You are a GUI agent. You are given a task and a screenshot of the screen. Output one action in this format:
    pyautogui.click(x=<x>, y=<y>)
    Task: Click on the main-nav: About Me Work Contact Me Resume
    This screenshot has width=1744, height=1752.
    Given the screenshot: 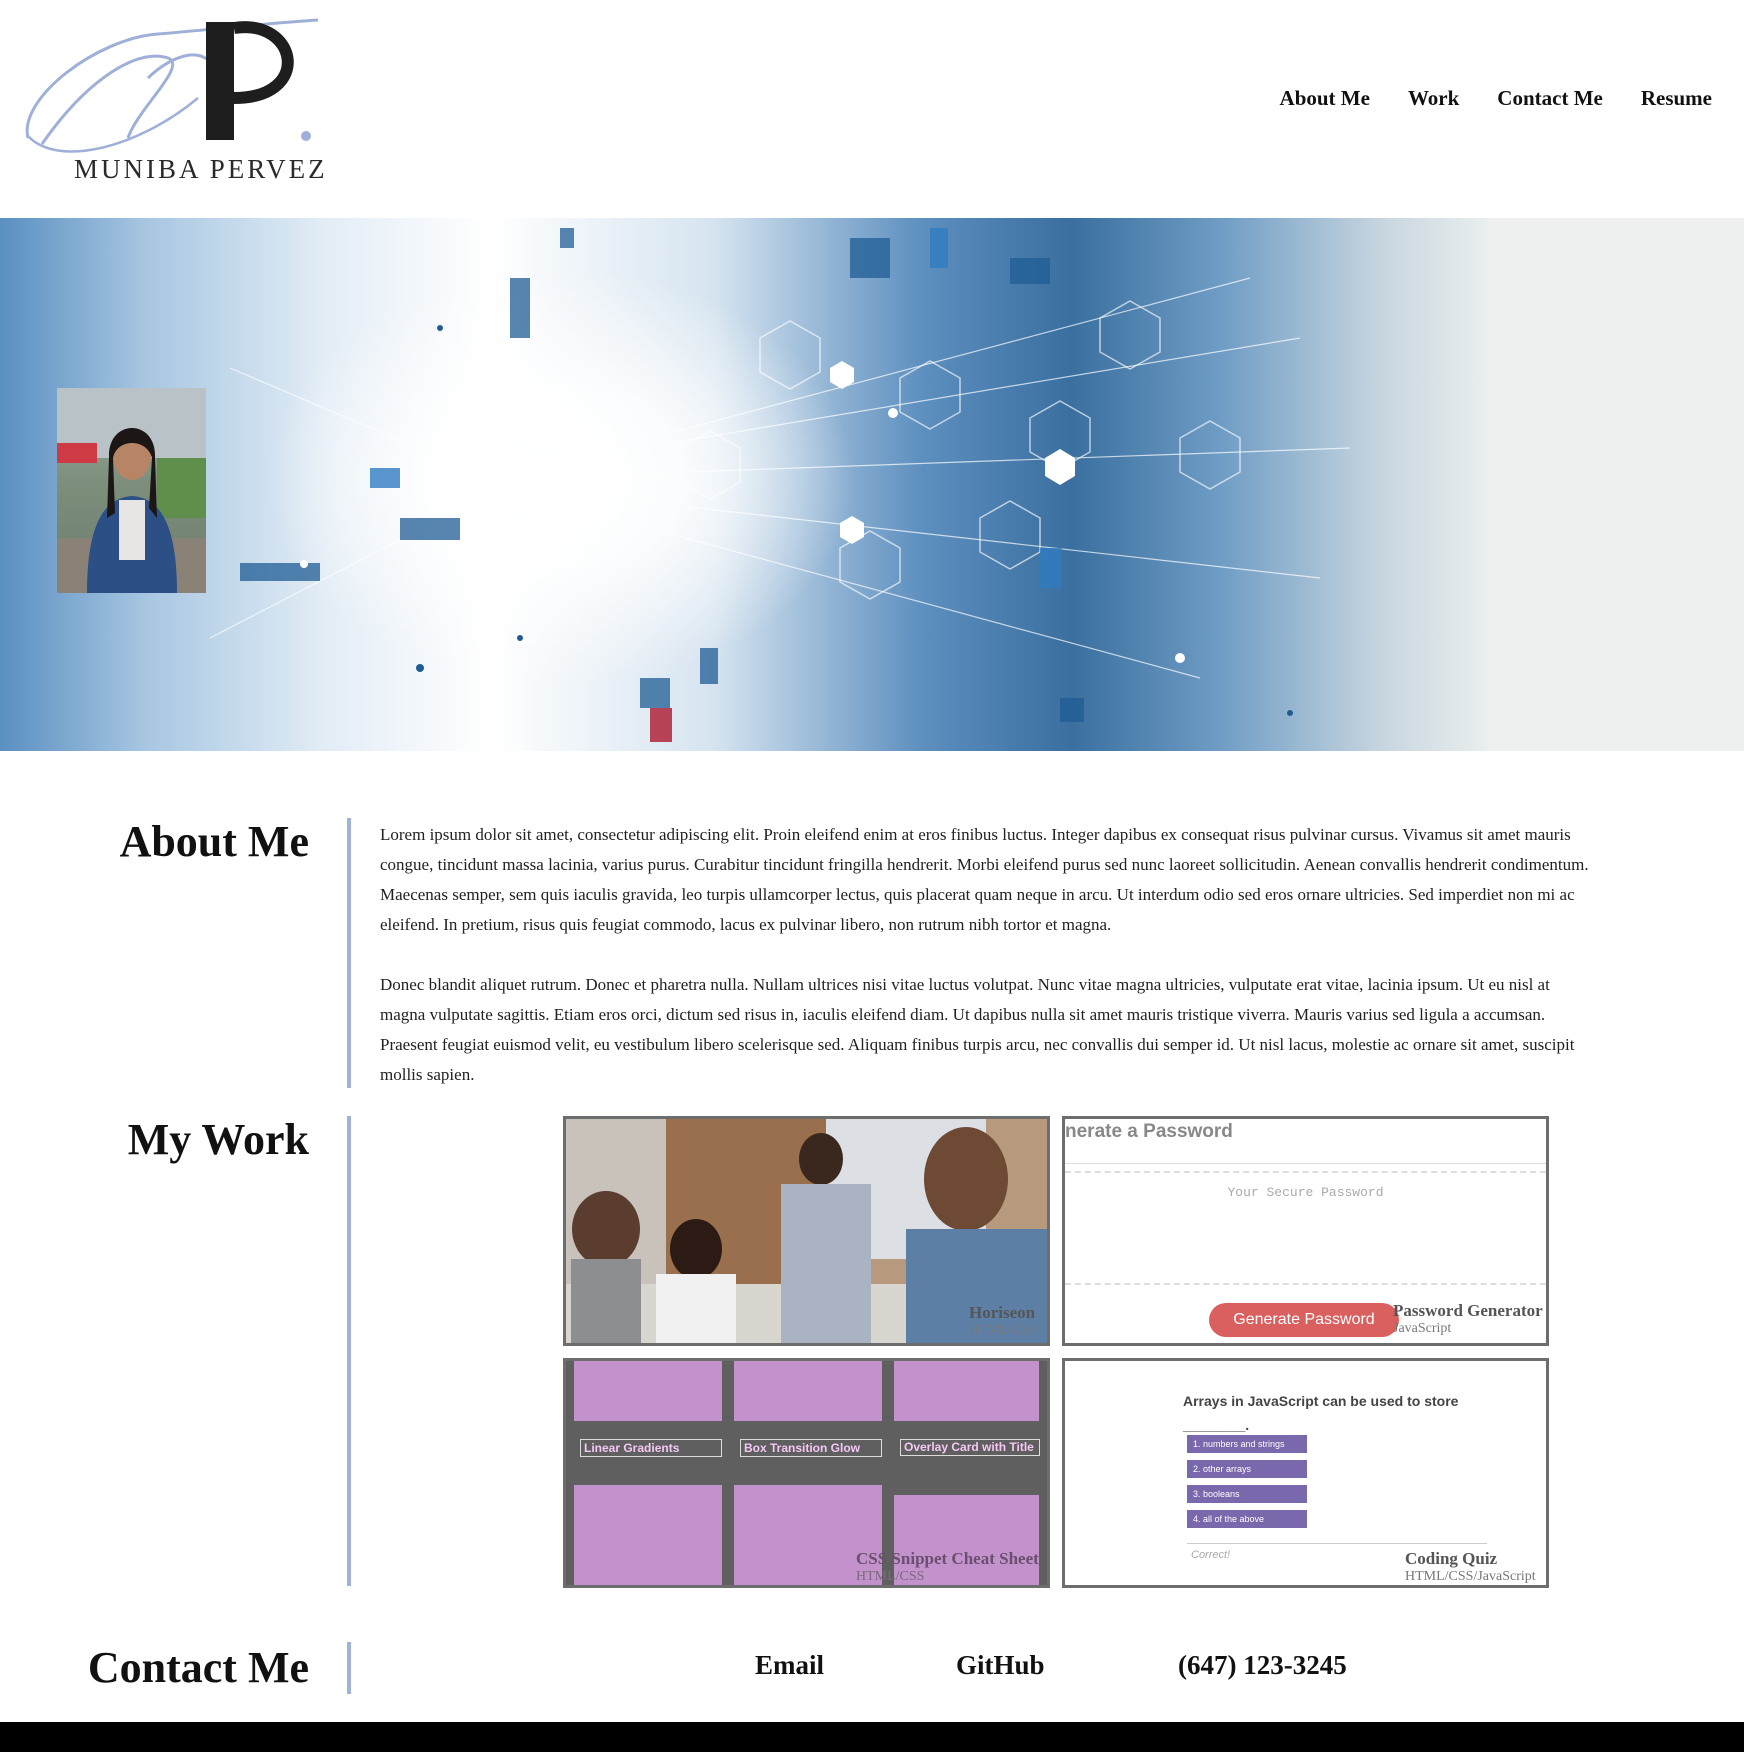 What is the action you would take?
    pyautogui.click(x=1496, y=98)
    